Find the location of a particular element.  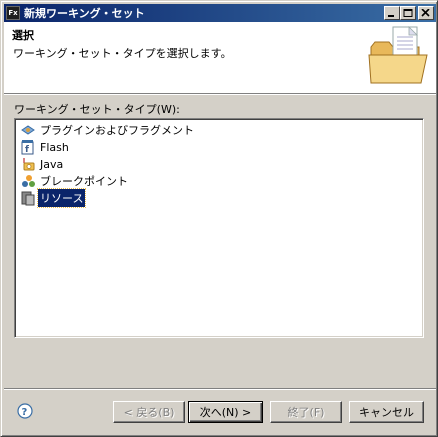

list-item-label: Flash is located at coordinates (54, 147).